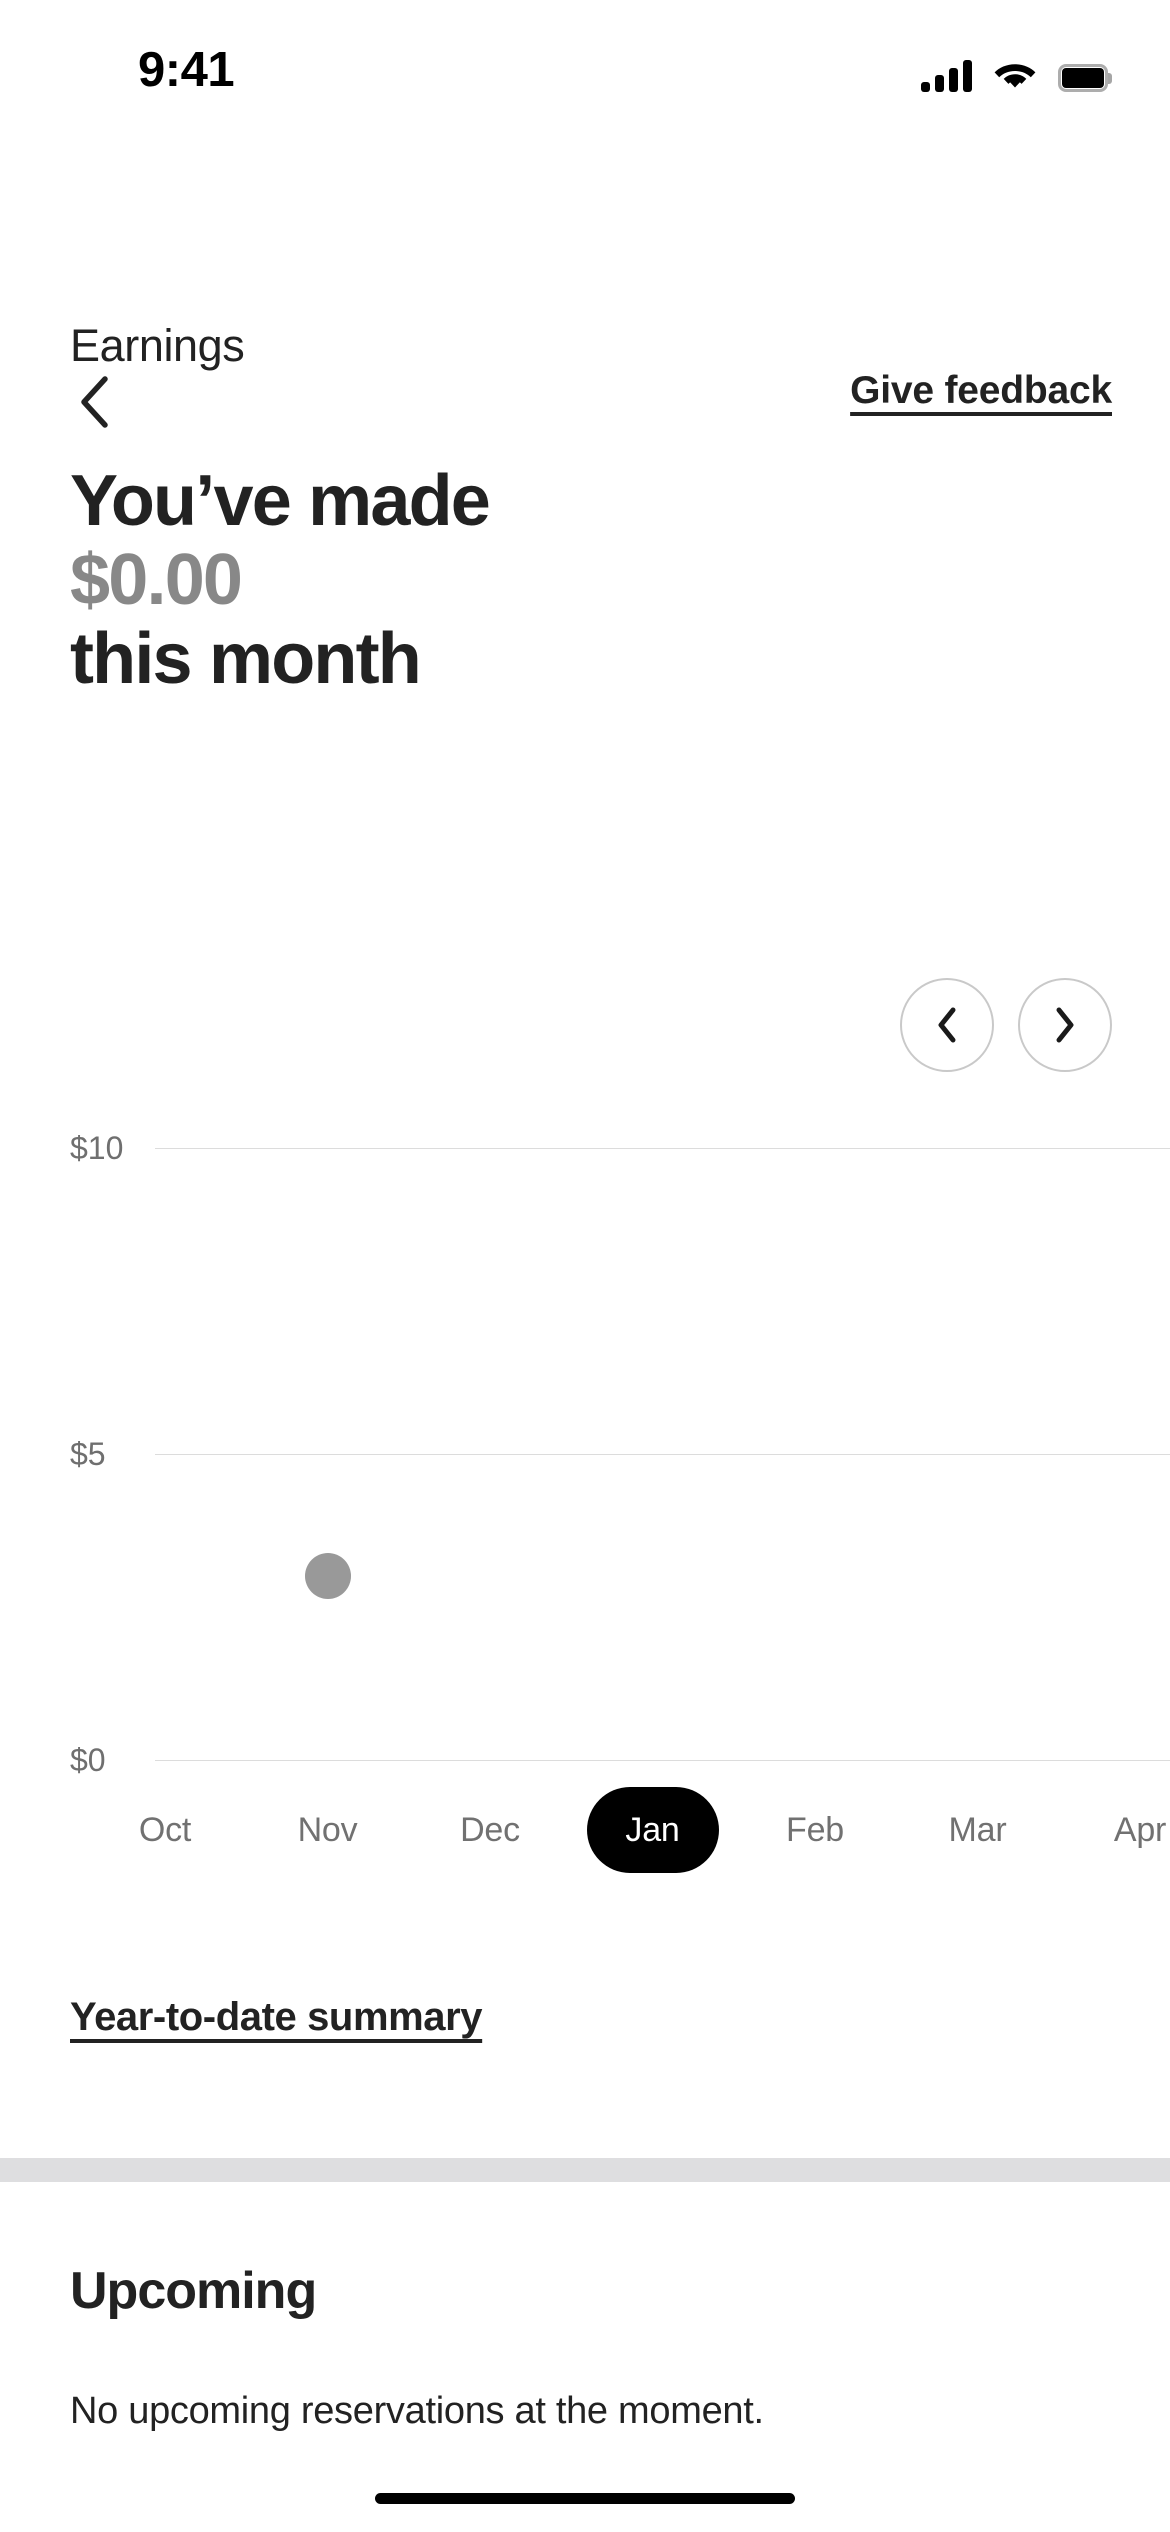  Describe the element at coordinates (1006, 1025) in the screenshot. I see `chart-pagination` at that location.